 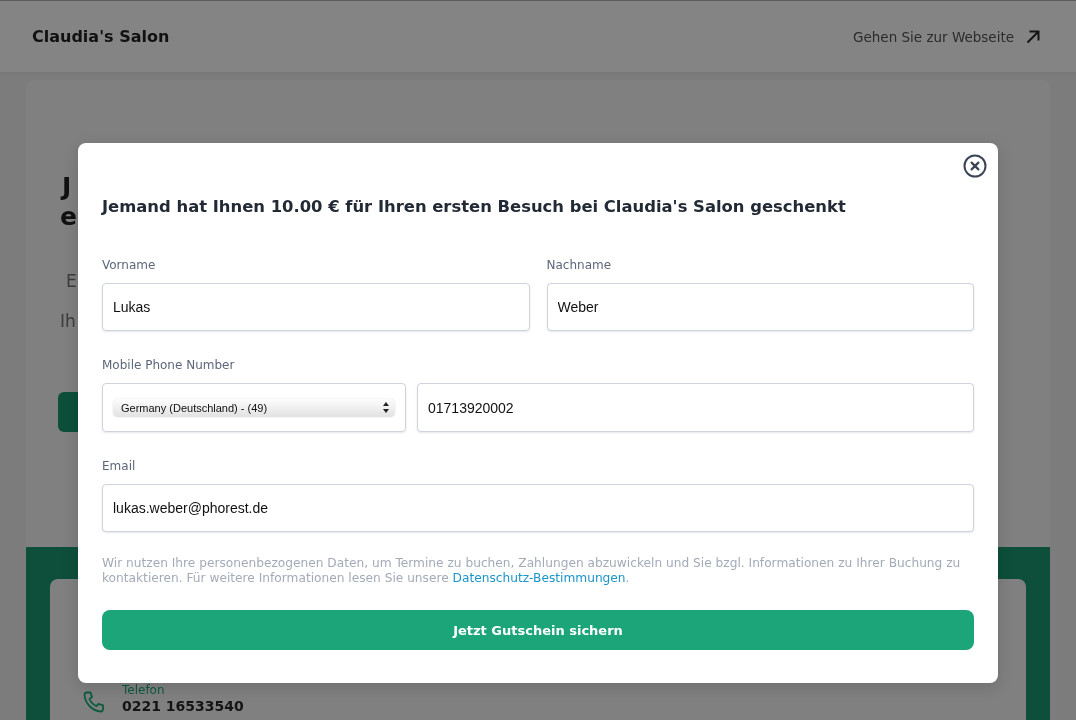 I want to click on privacy-notice: Wir nutzen Ihre personenbezogenen Daten, um Termine zu buchen, Zahlungen abzuwickeln und Sie bzgl. Informationen zu Ihrer Buchung zu kontaktieren. Für weitere Informationen lesen Sie unsere Datenschutz-Bestimmungen., so click(x=532, y=571).